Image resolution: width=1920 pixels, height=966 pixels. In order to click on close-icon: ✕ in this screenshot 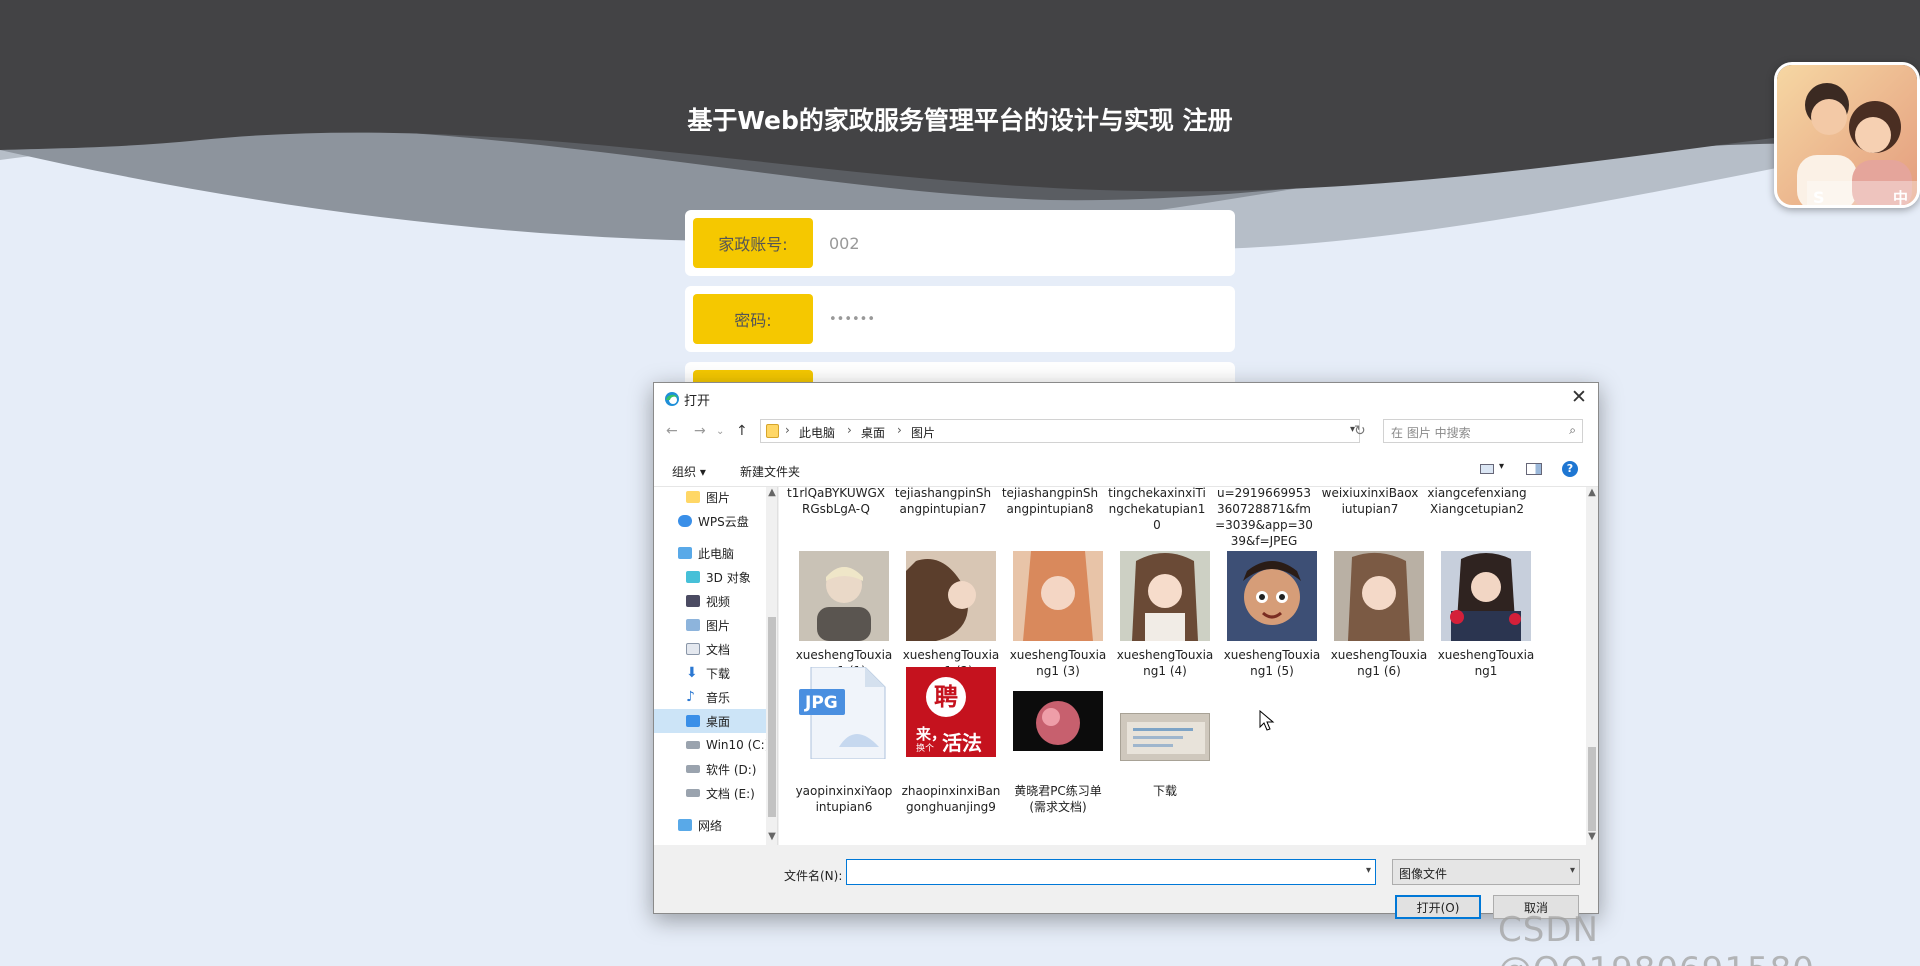, I will do `click(1579, 398)`.